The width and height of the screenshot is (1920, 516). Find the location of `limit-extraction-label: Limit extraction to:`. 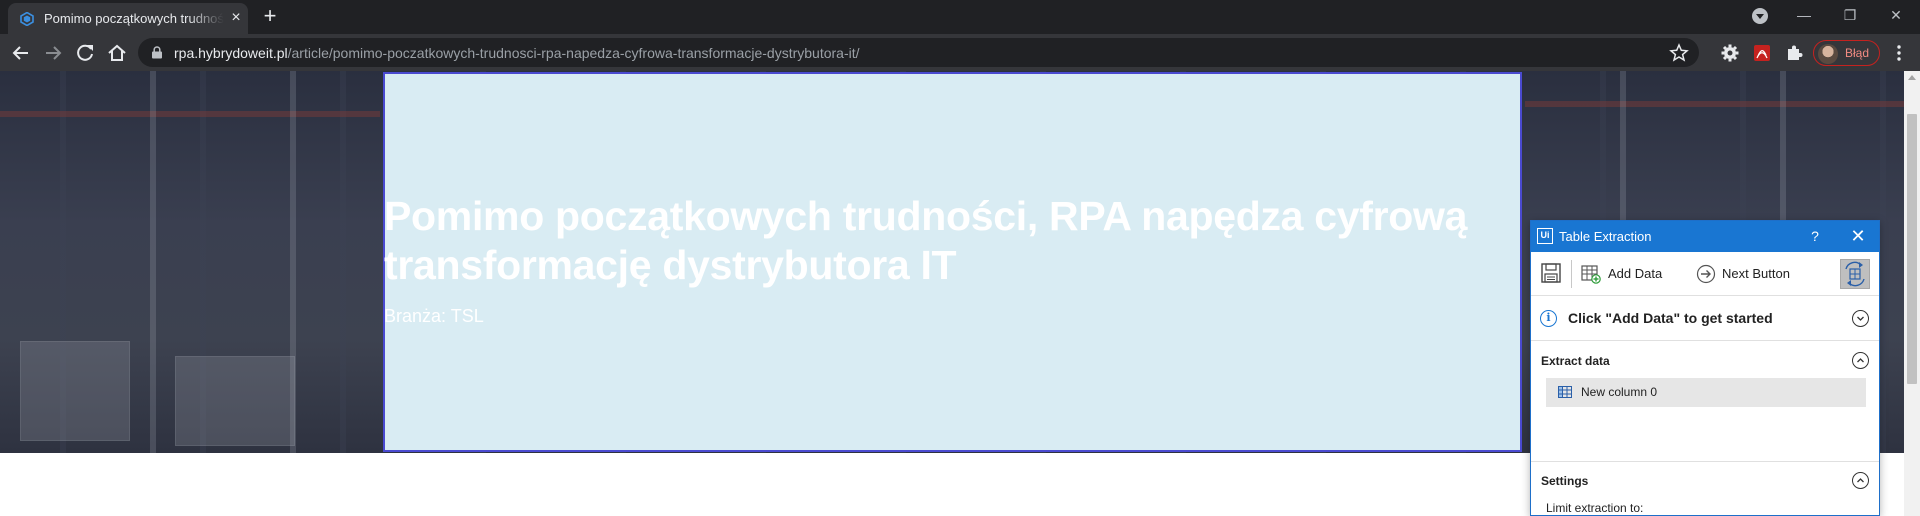

limit-extraction-label: Limit extraction to: is located at coordinates (1595, 508).